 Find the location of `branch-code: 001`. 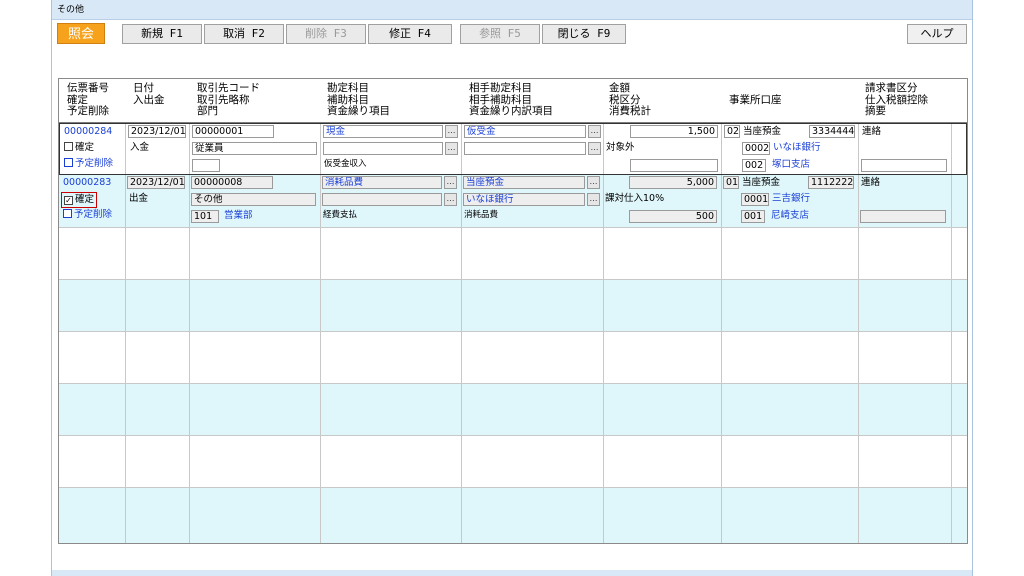

branch-code: 001 is located at coordinates (753, 216).